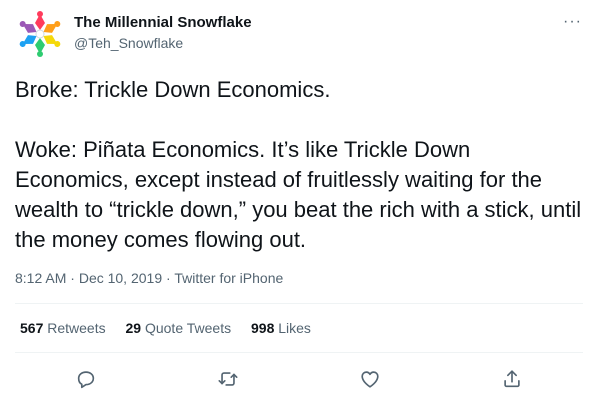 This screenshot has width=598, height=402. I want to click on like-button, so click(370, 379).